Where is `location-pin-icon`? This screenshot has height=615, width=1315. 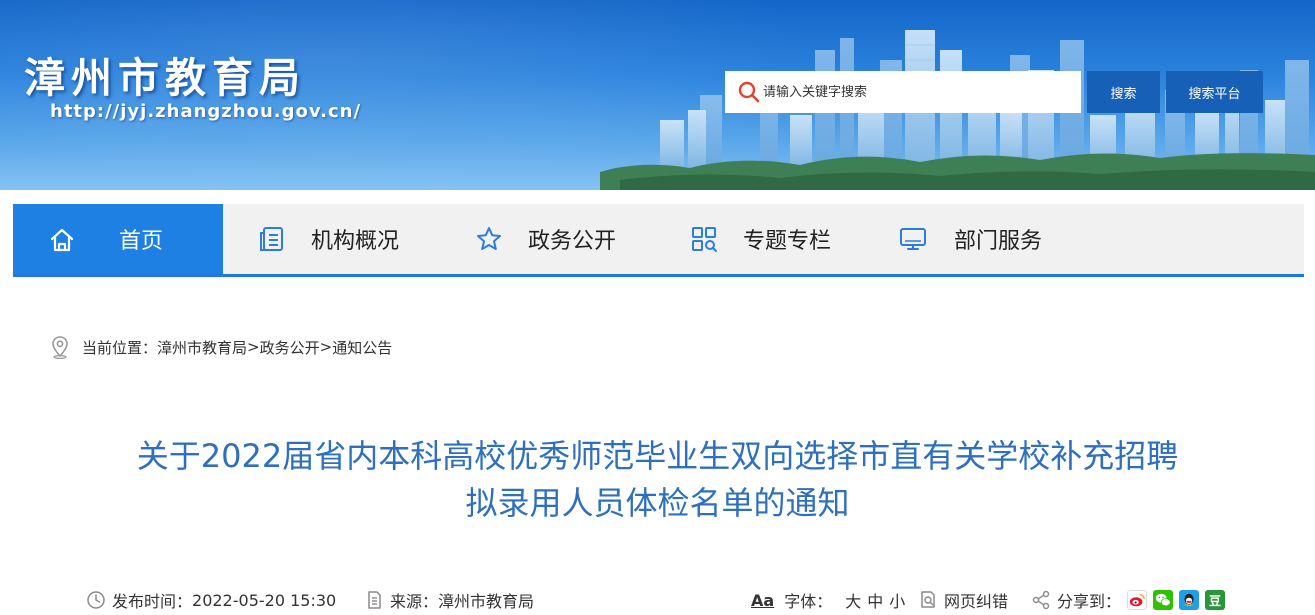 location-pin-icon is located at coordinates (60, 347).